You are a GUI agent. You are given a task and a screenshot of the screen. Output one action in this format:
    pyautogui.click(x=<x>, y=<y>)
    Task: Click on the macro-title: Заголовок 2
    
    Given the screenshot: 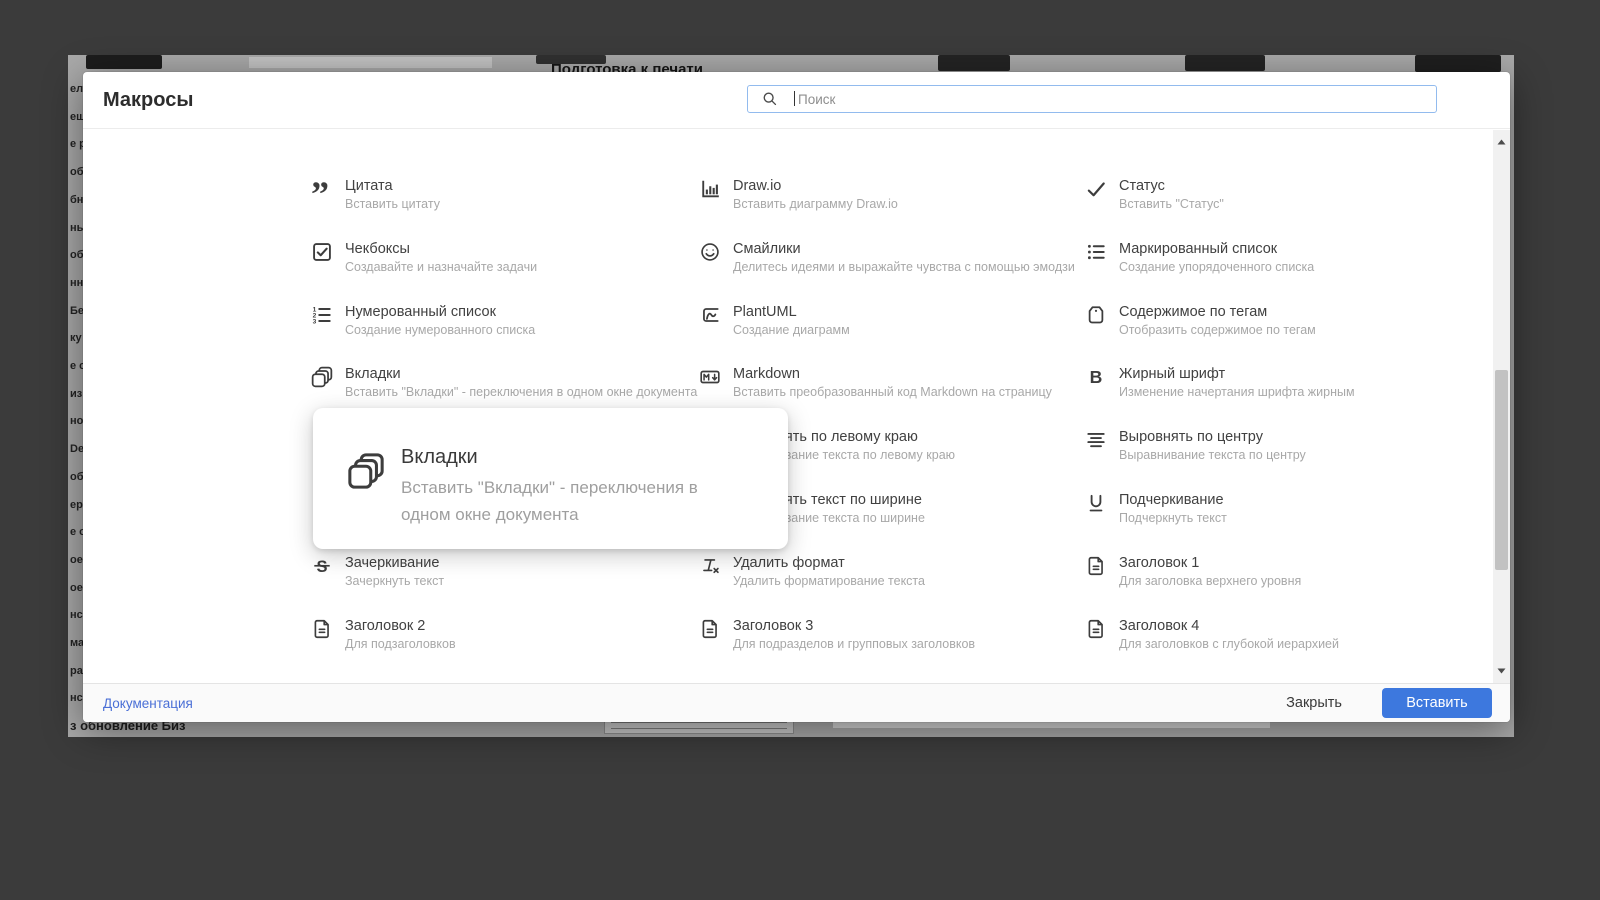 What is the action you would take?
    pyautogui.click(x=385, y=625)
    